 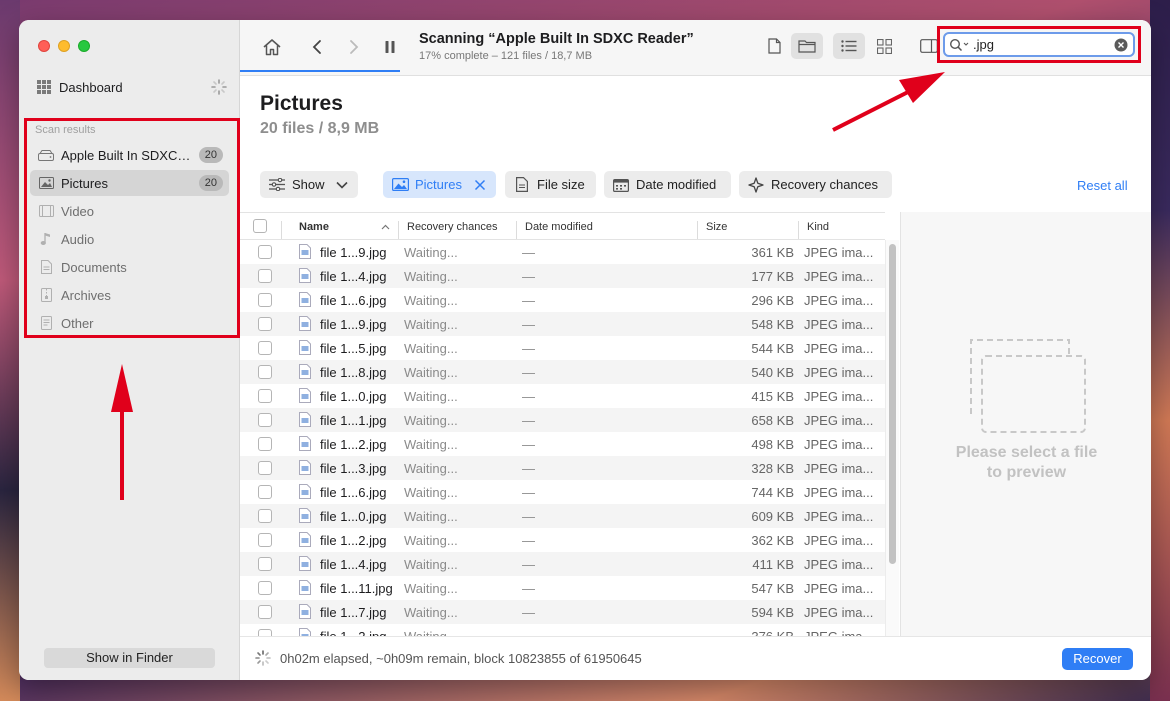 I want to click on chevron-down-icon, so click(x=342, y=185).